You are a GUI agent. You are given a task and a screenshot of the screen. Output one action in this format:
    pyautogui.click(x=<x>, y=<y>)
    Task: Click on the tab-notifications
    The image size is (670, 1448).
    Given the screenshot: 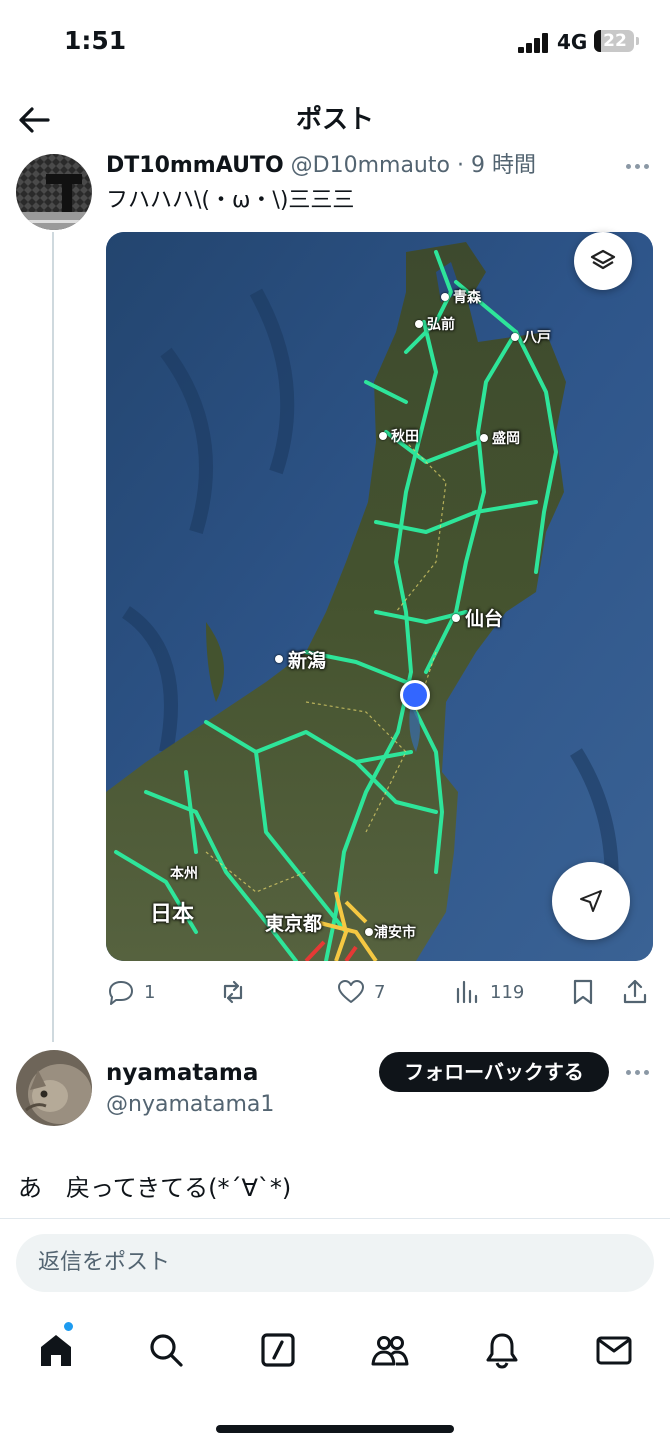 What is the action you would take?
    pyautogui.click(x=502, y=1350)
    